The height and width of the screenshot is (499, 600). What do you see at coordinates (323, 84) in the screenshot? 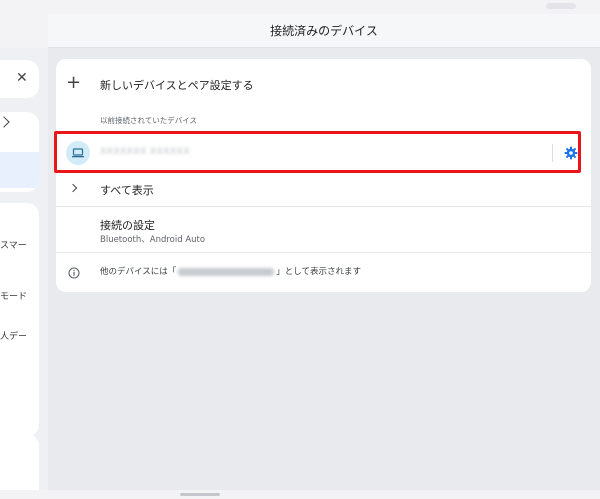
I see `pair-new-device-row: + 新しいデバイスとペア設定する` at bounding box center [323, 84].